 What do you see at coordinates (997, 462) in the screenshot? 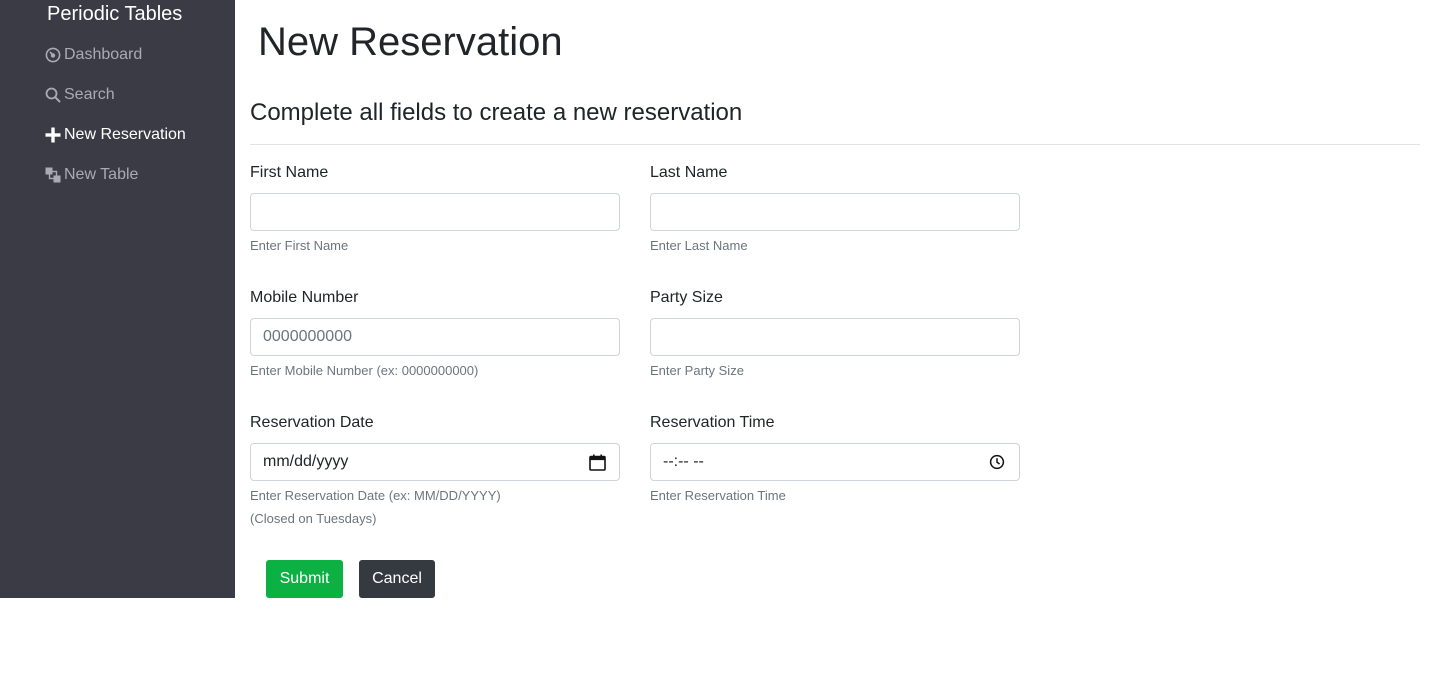
I see `clock-icon` at bounding box center [997, 462].